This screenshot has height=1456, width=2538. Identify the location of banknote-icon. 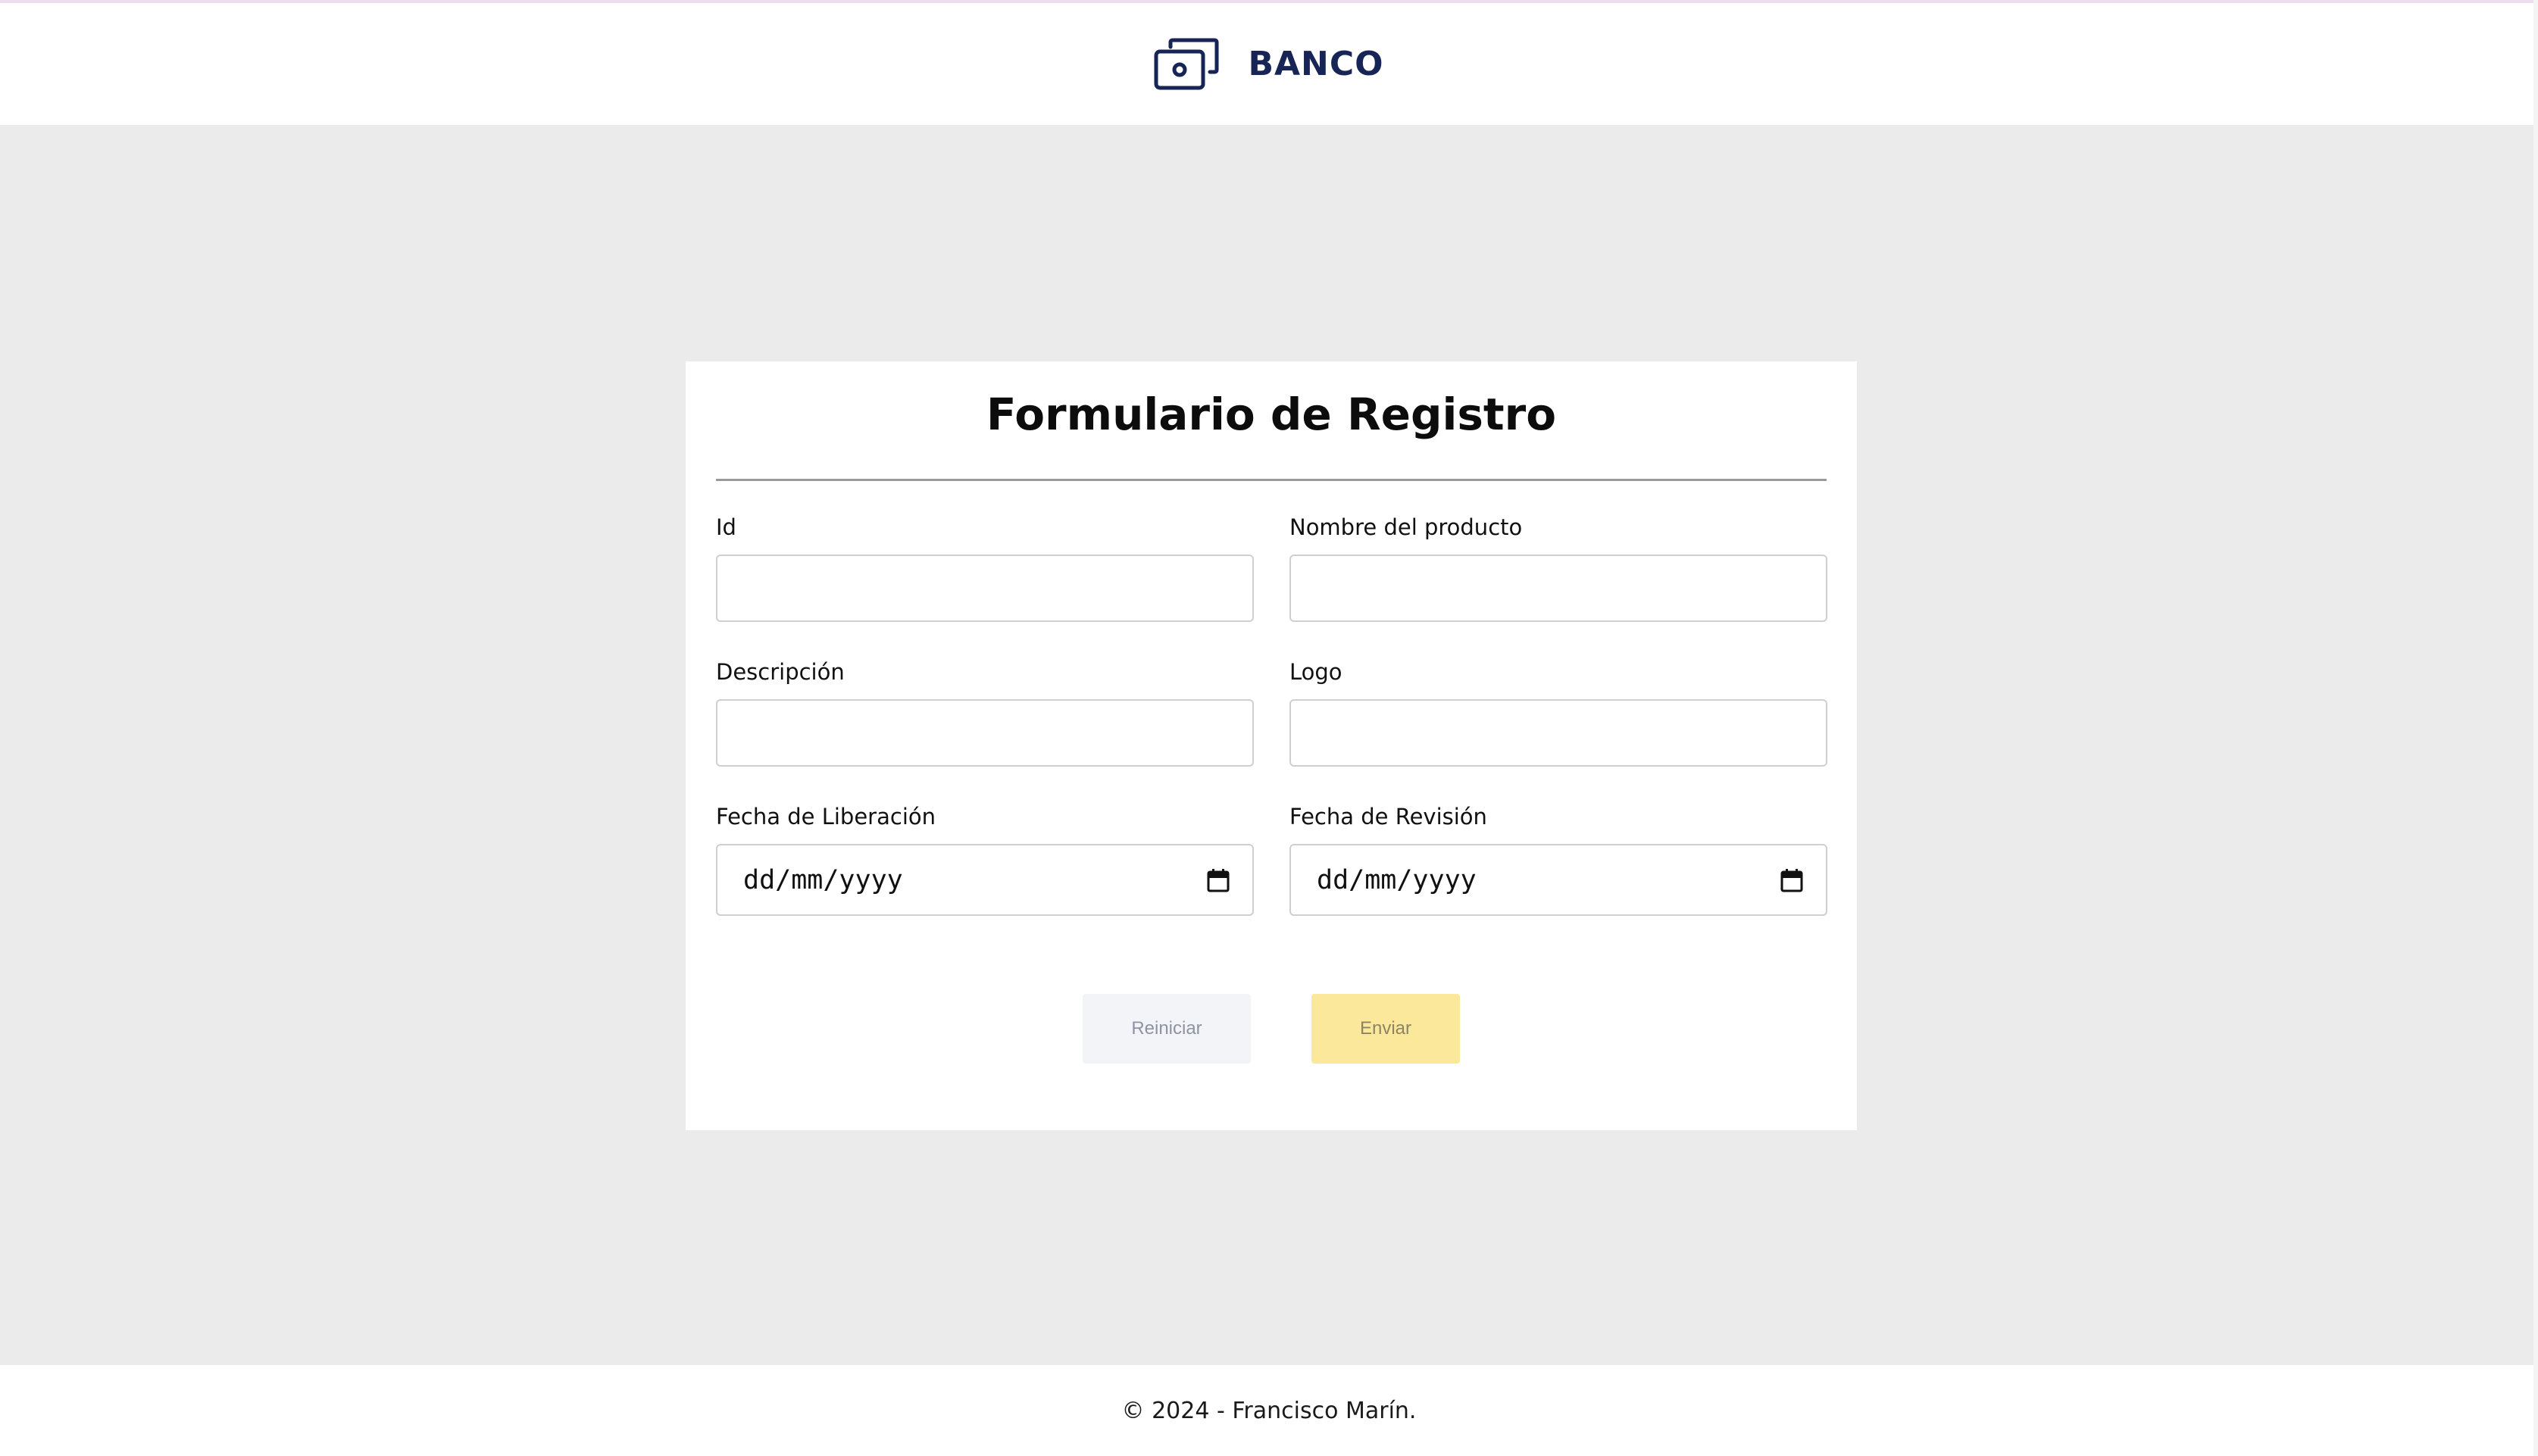
(1186, 63).